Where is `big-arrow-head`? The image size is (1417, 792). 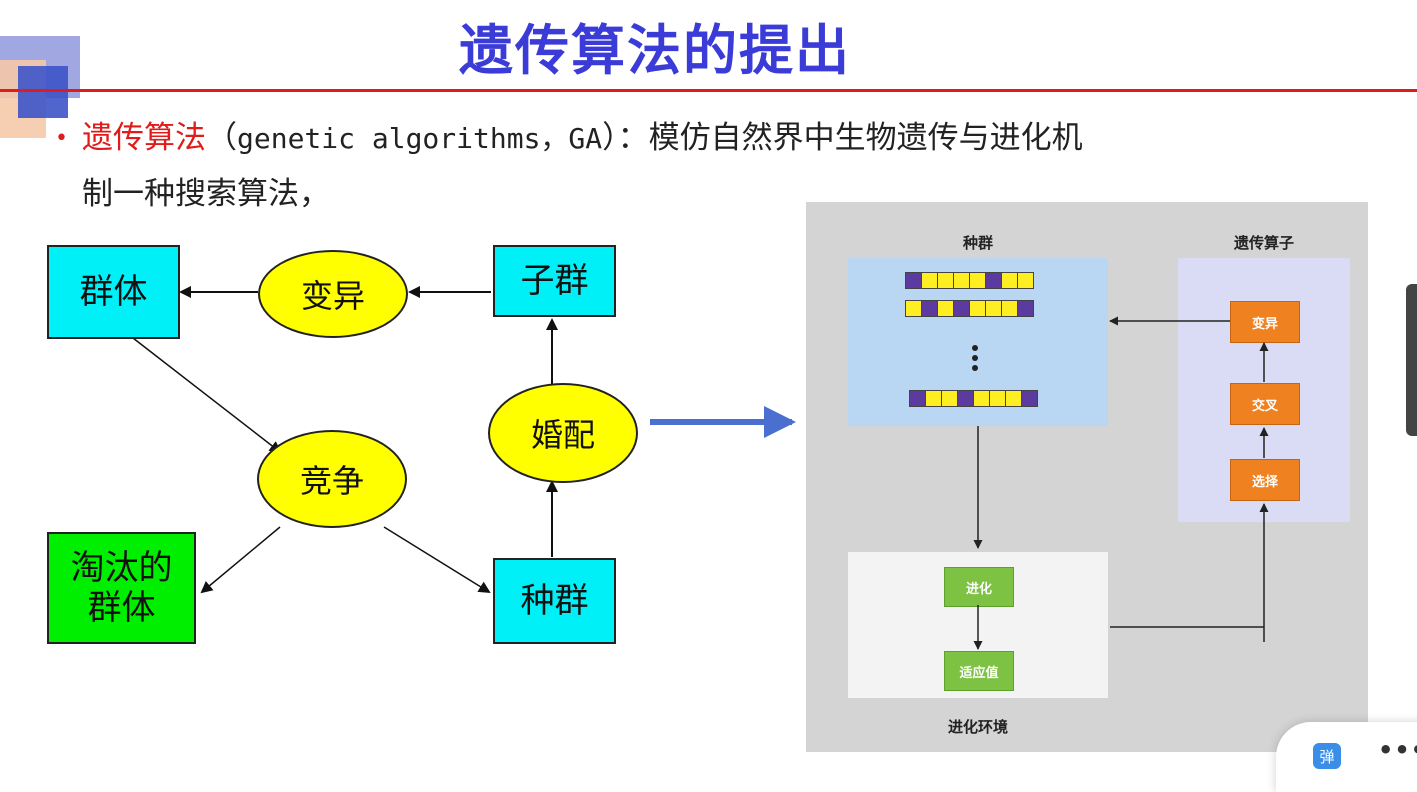 big-arrow-head is located at coordinates (780, 422).